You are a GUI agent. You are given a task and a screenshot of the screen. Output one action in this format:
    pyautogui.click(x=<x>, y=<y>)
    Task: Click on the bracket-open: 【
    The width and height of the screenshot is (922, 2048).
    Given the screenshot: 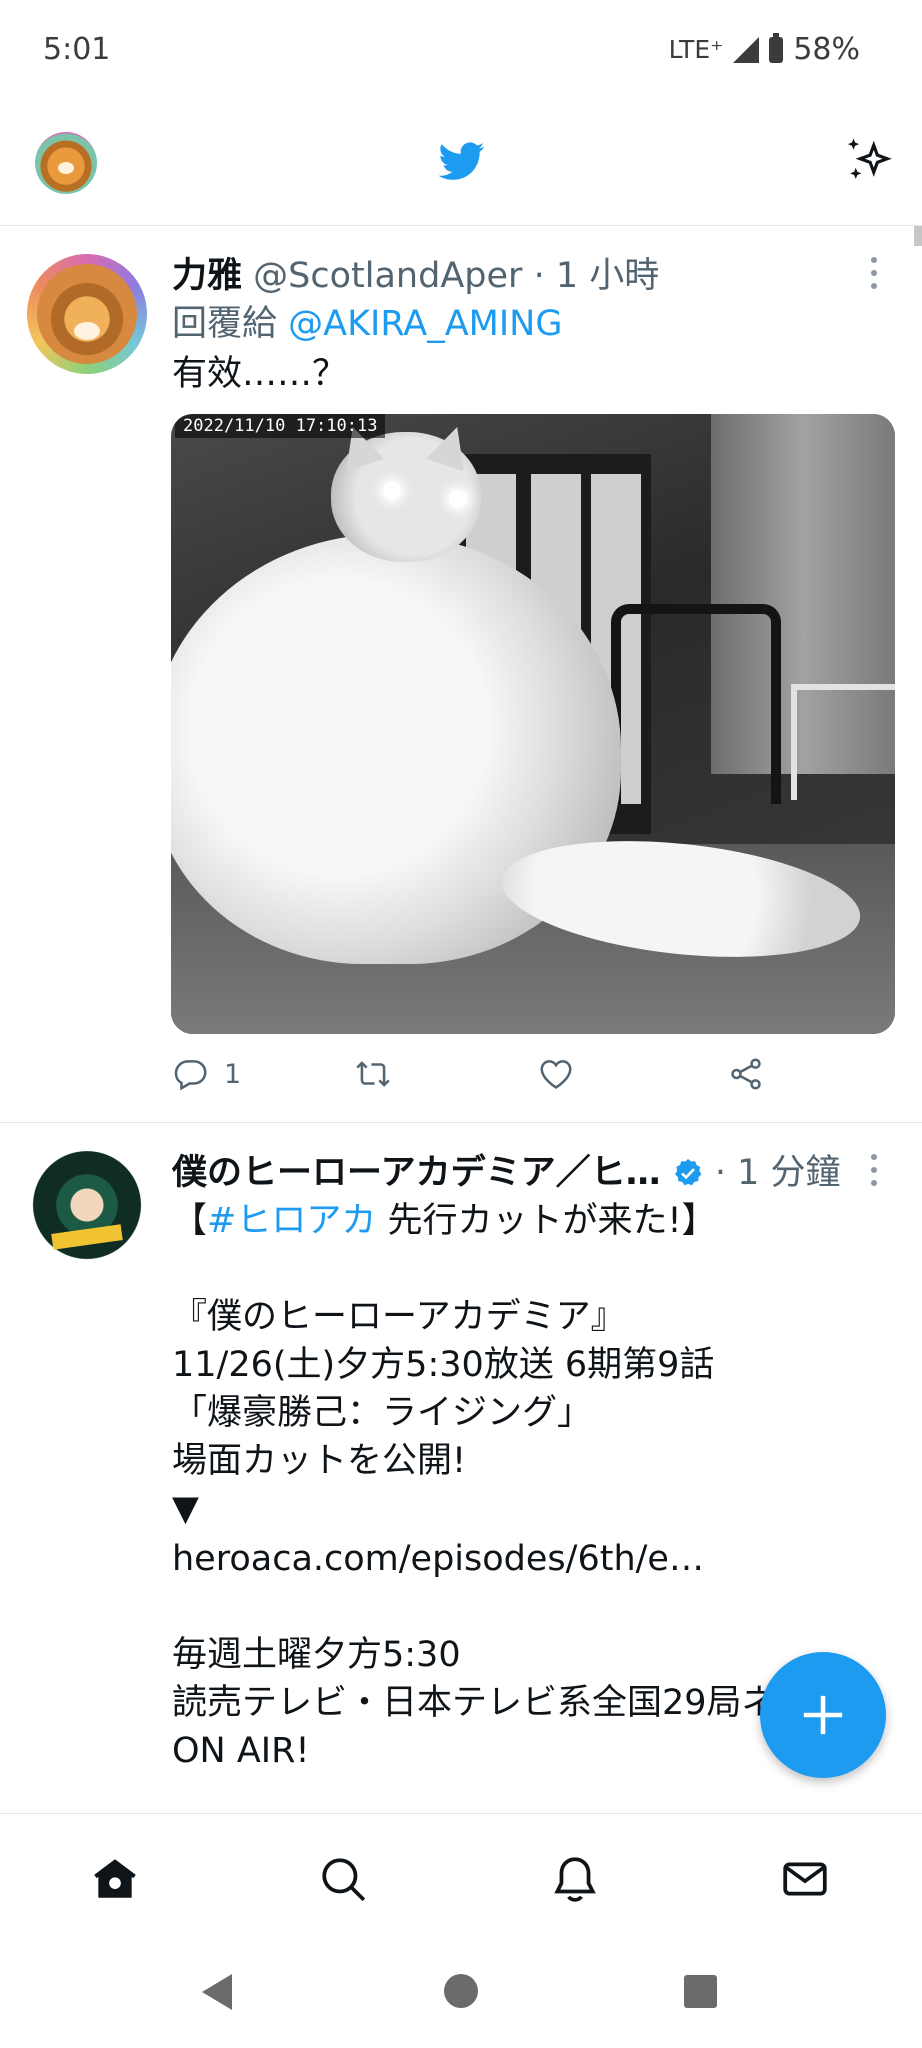 What is the action you would take?
    pyautogui.click(x=190, y=1221)
    